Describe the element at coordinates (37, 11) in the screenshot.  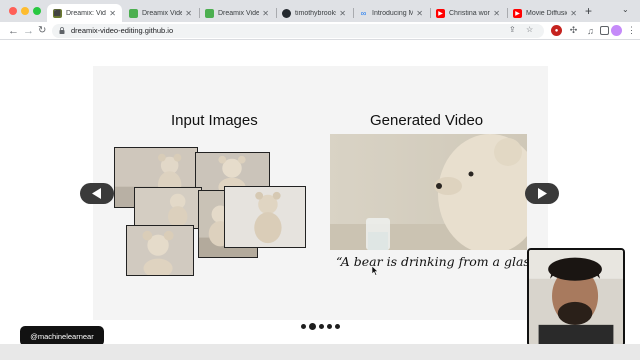
I see `maximize-window-button` at that location.